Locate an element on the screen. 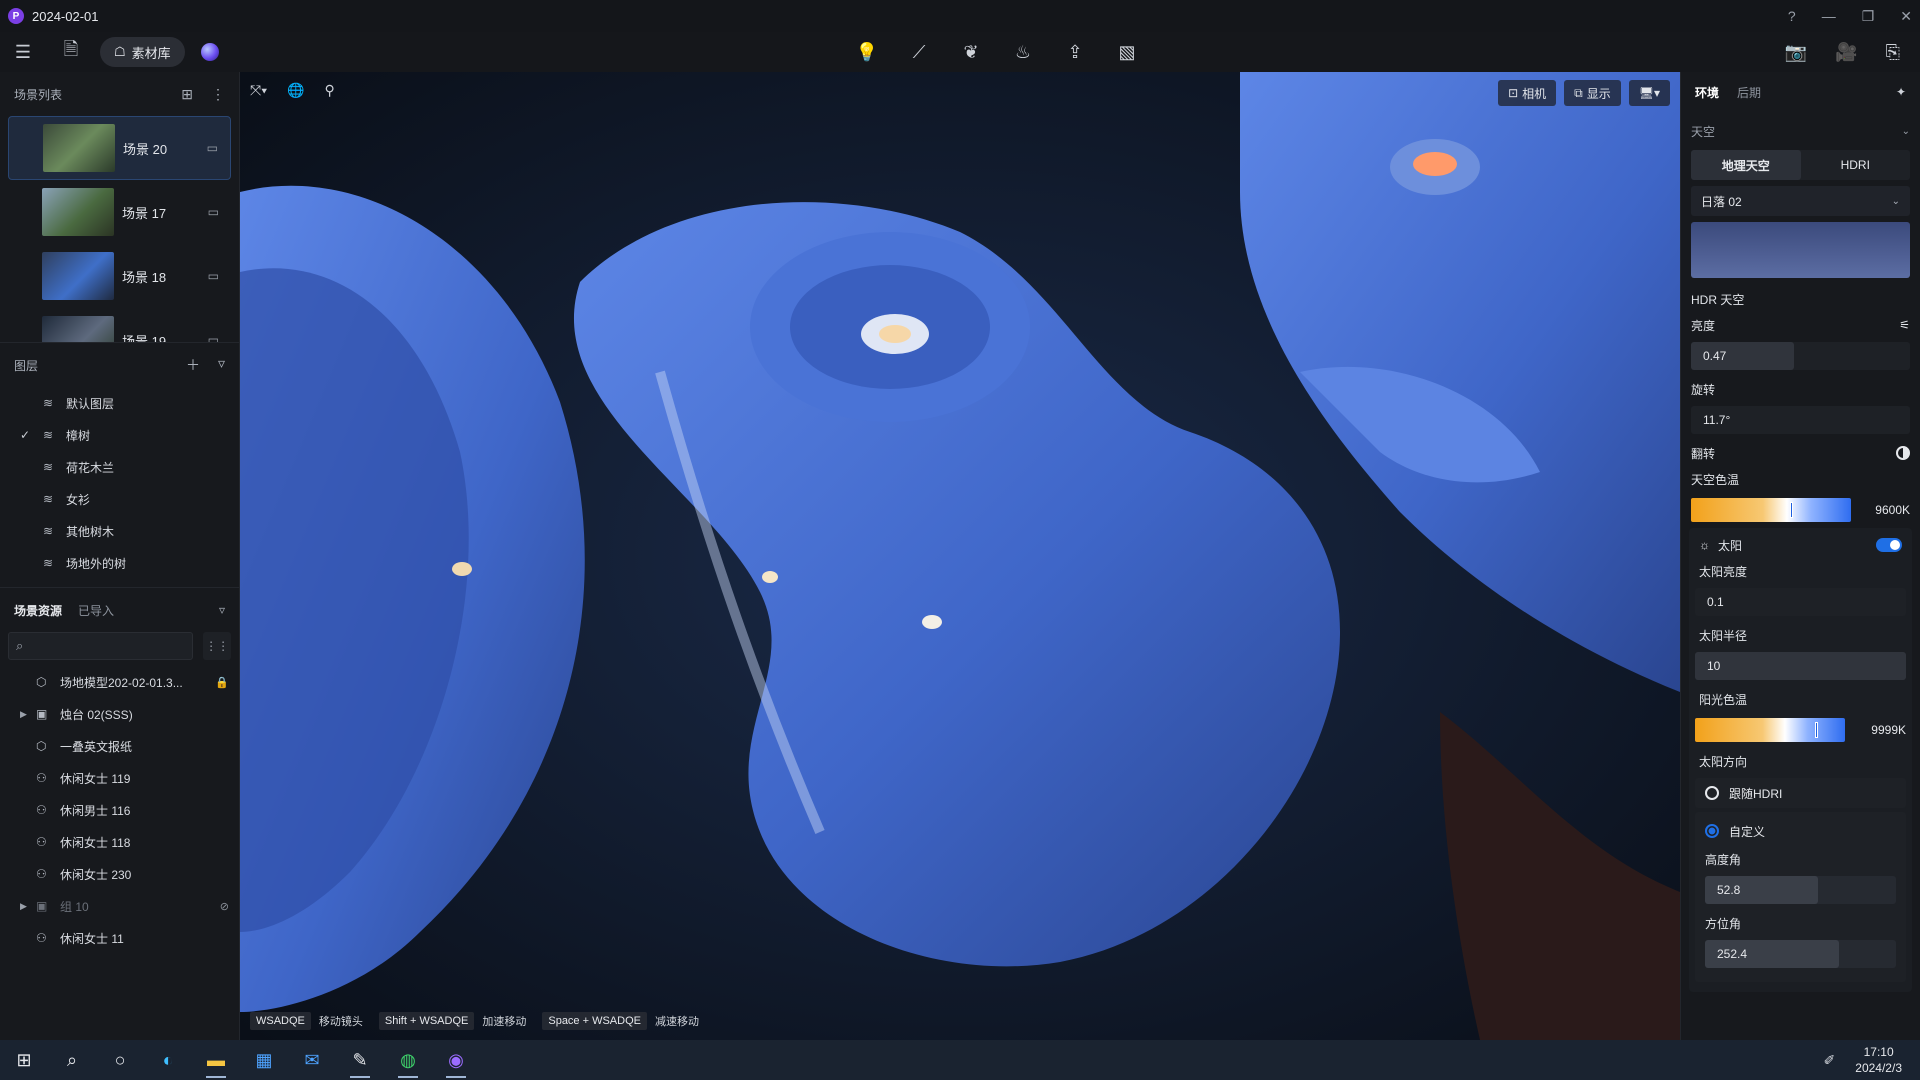 The image size is (1920, 1080). add-scene-icon: ⊞ is located at coordinates (187, 94).